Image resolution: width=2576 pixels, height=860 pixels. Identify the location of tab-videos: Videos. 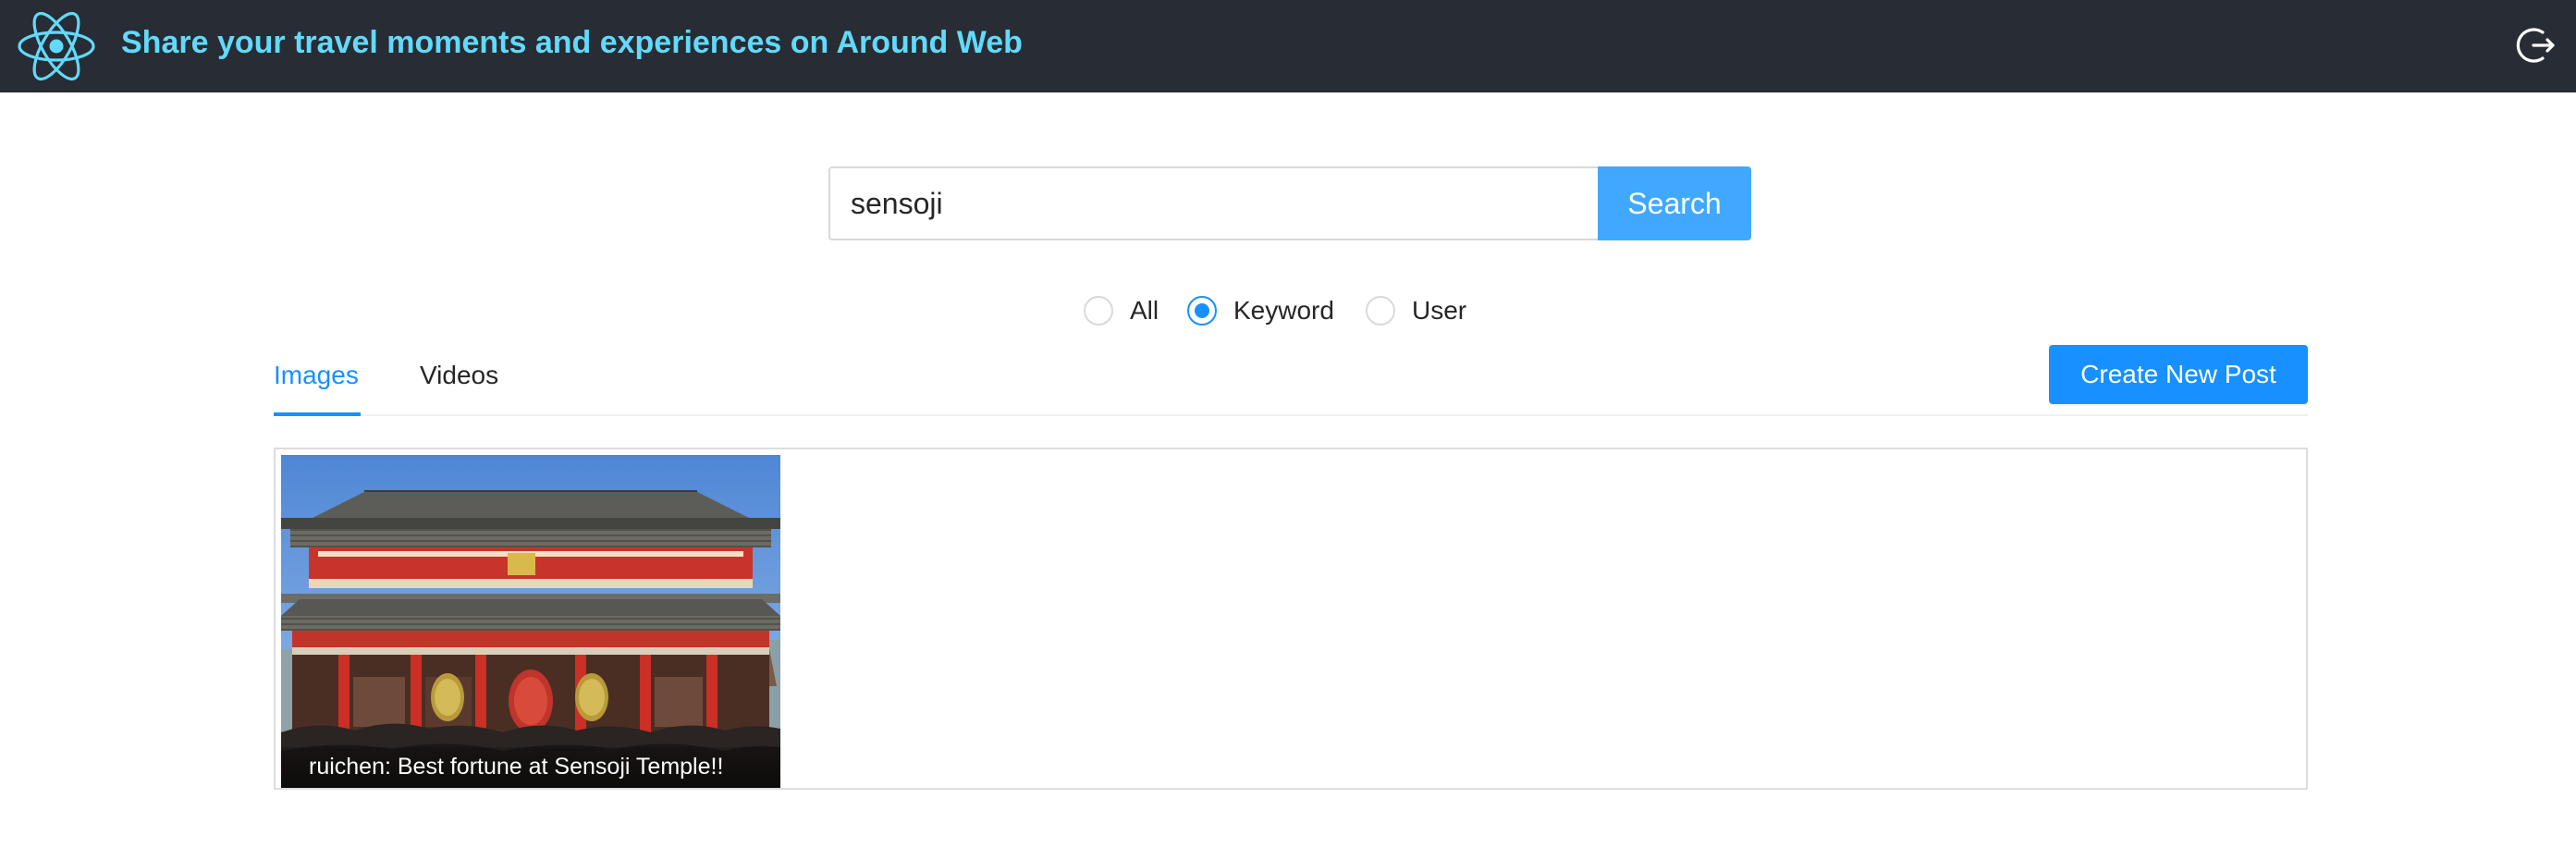
(459, 375).